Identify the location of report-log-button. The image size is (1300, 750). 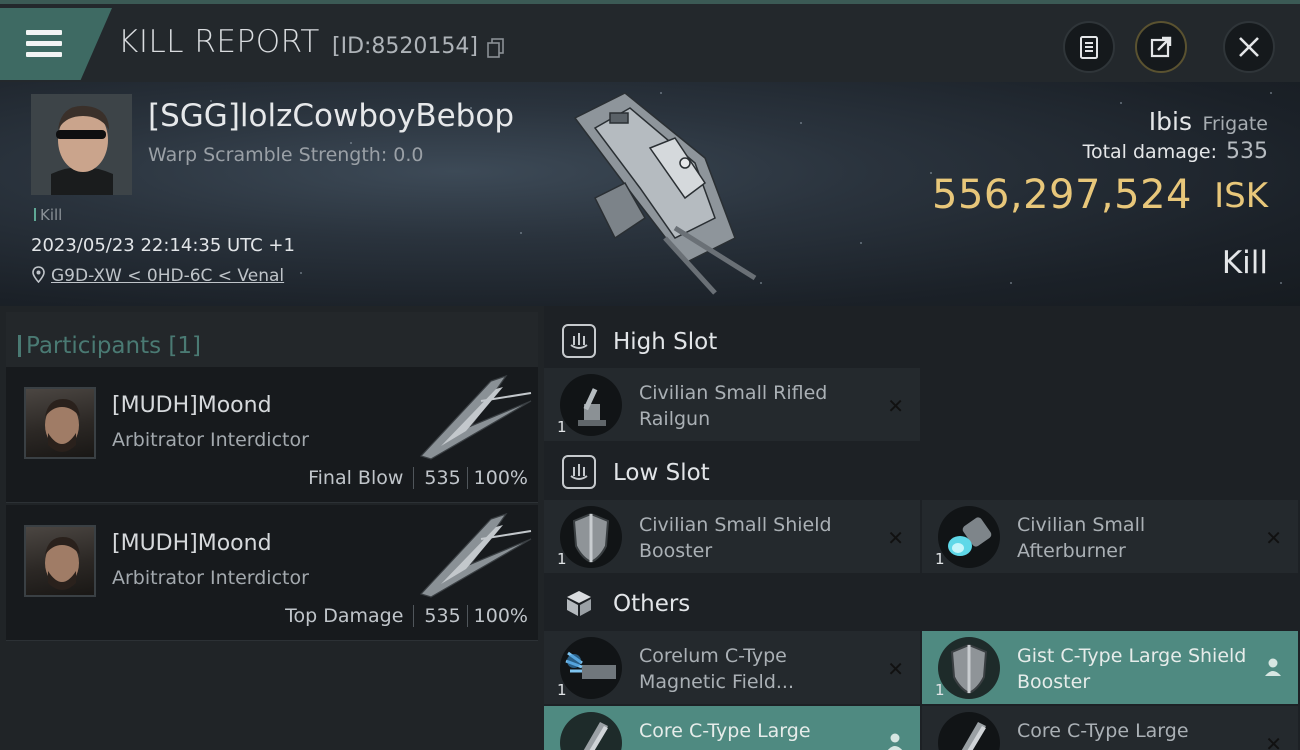
(1089, 47).